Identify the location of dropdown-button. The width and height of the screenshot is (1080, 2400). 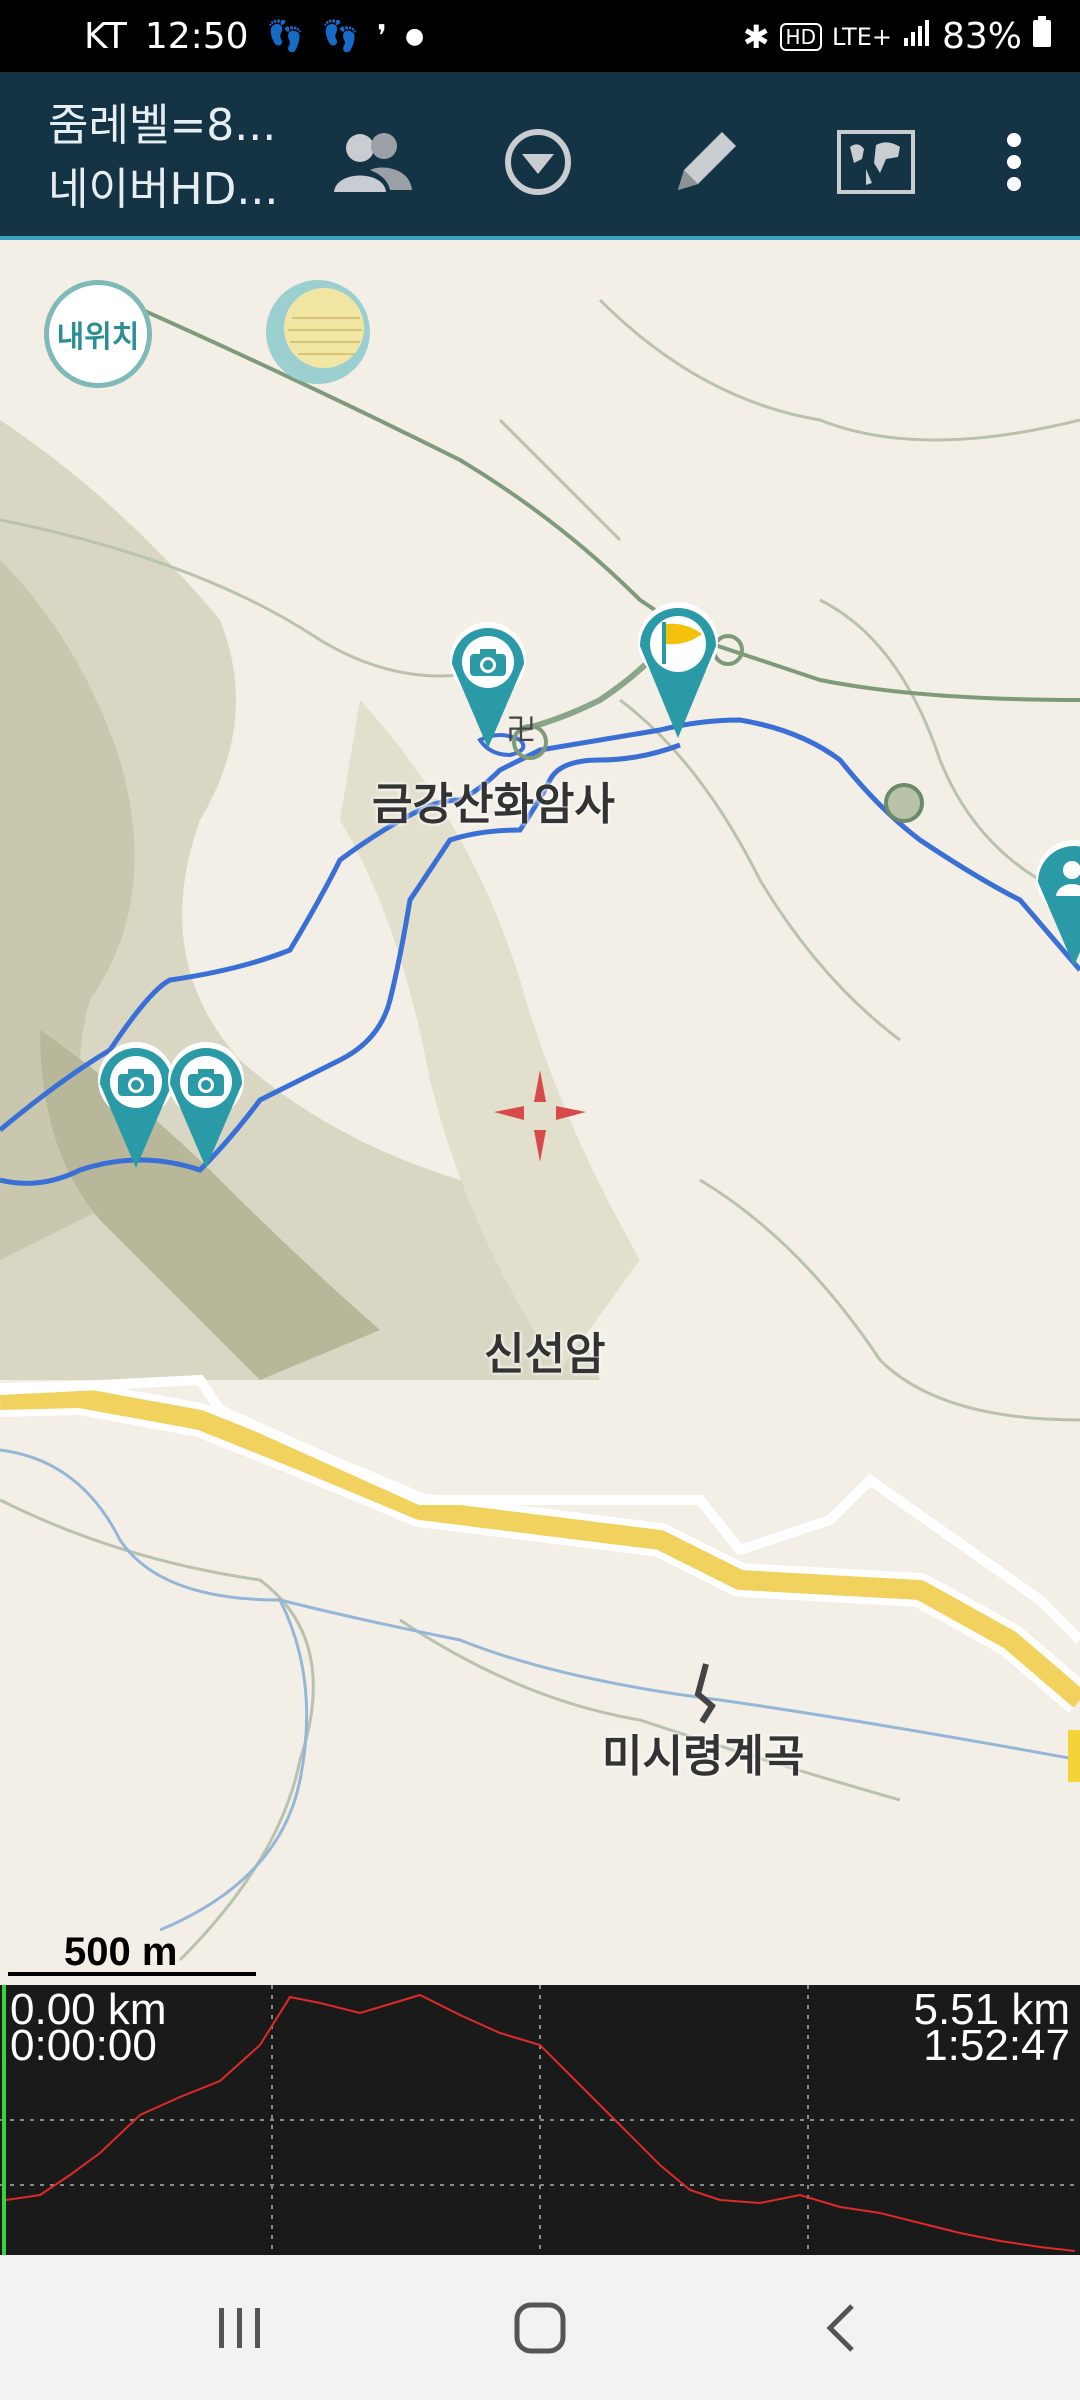
(538, 162).